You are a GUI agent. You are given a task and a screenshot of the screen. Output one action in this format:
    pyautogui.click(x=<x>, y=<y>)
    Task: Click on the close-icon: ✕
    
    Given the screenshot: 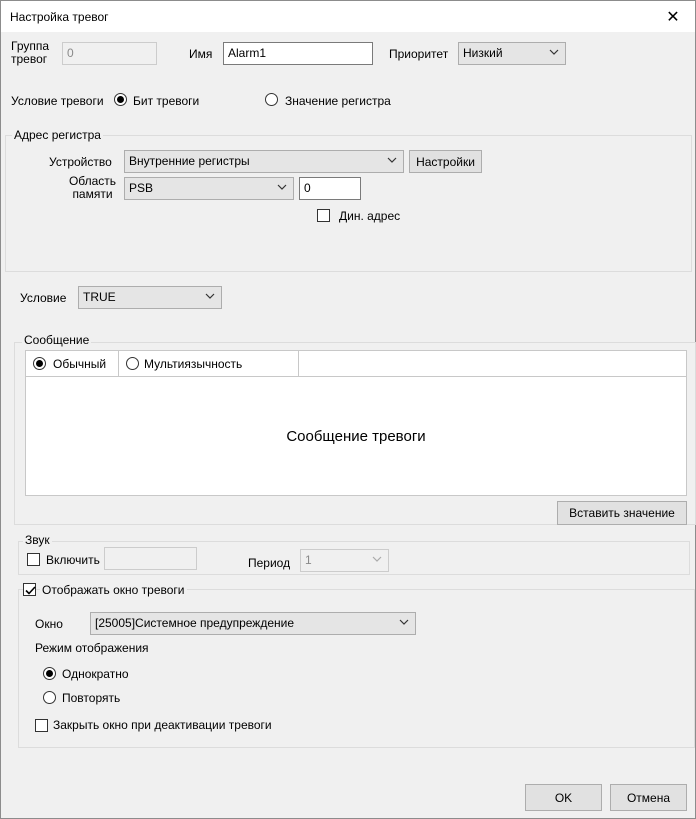 What is the action you would take?
    pyautogui.click(x=673, y=17)
    